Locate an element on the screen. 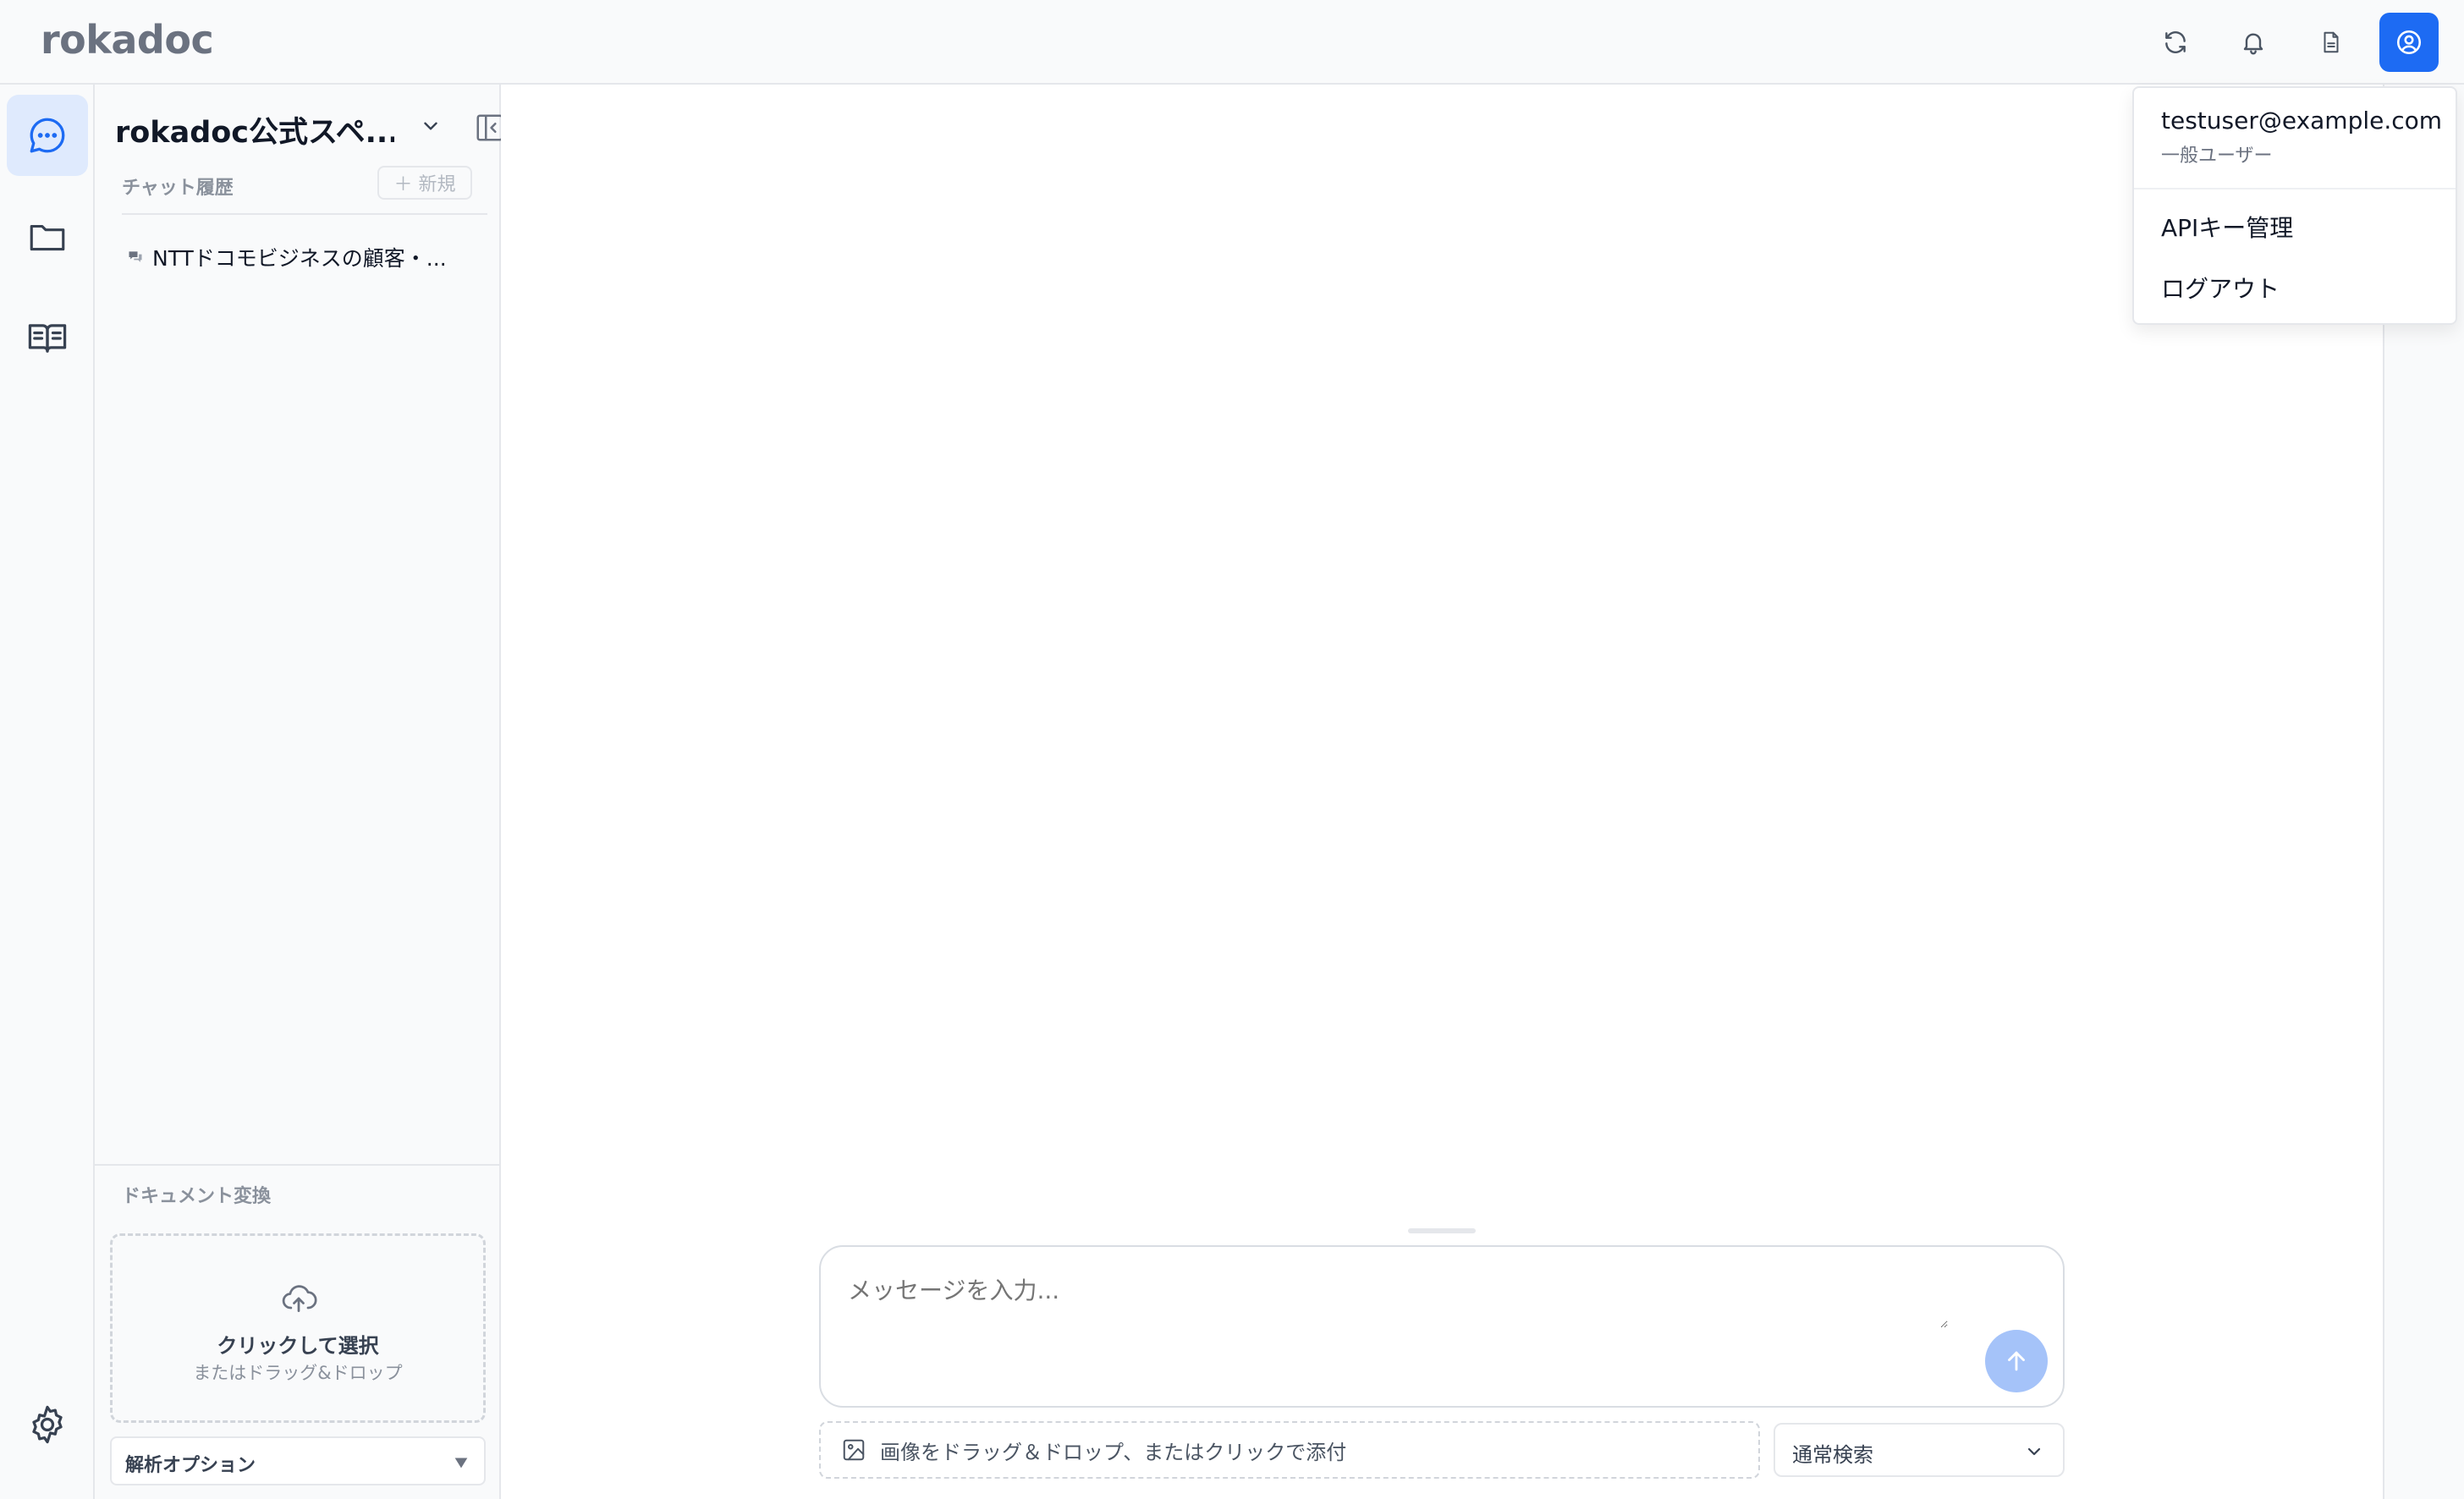  caret-down-icon is located at coordinates (461, 1464).